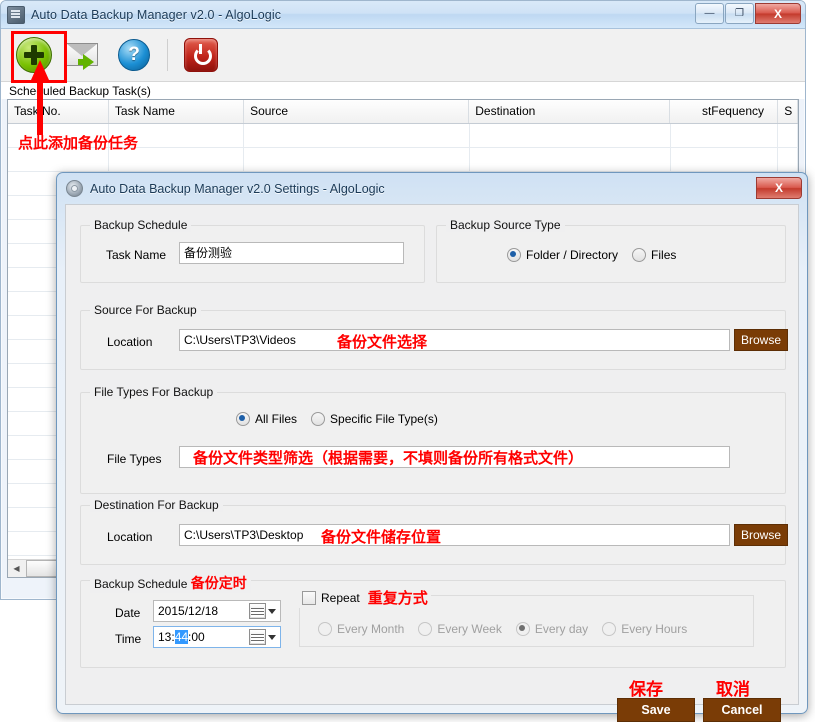 Image resolution: width=815 pixels, height=722 pixels. What do you see at coordinates (156, 505) in the screenshot?
I see `group-title-destination: Destination For Backup` at bounding box center [156, 505].